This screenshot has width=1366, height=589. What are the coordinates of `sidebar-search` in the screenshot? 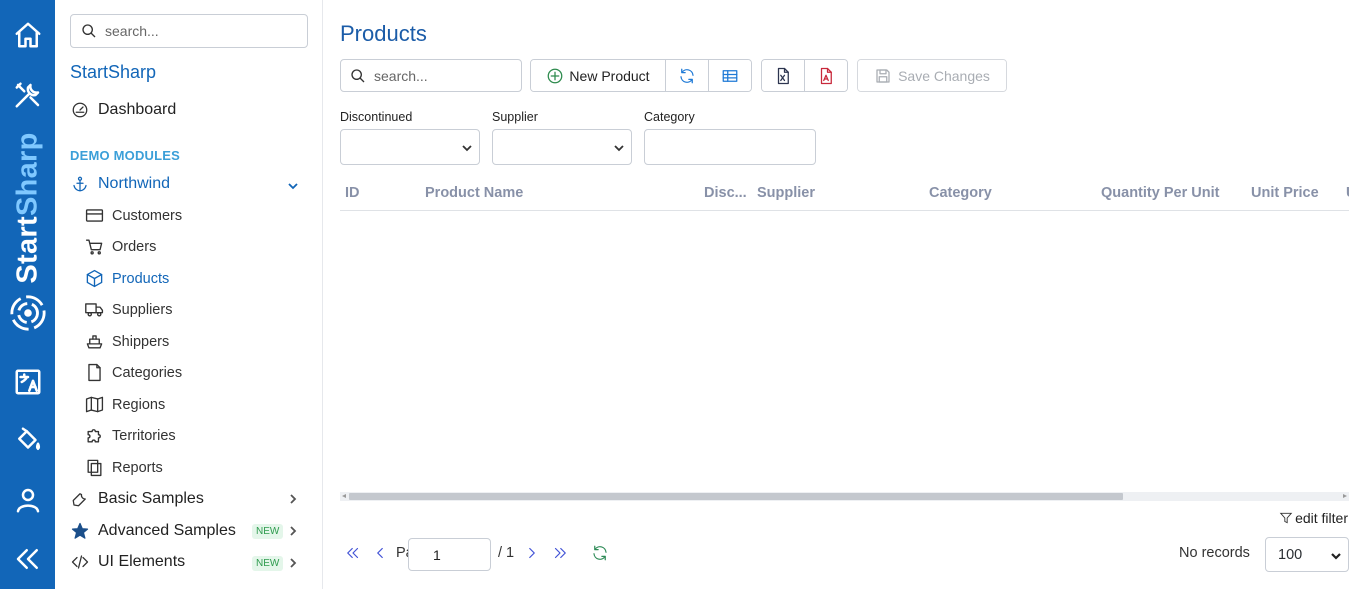 It's located at (189, 31).